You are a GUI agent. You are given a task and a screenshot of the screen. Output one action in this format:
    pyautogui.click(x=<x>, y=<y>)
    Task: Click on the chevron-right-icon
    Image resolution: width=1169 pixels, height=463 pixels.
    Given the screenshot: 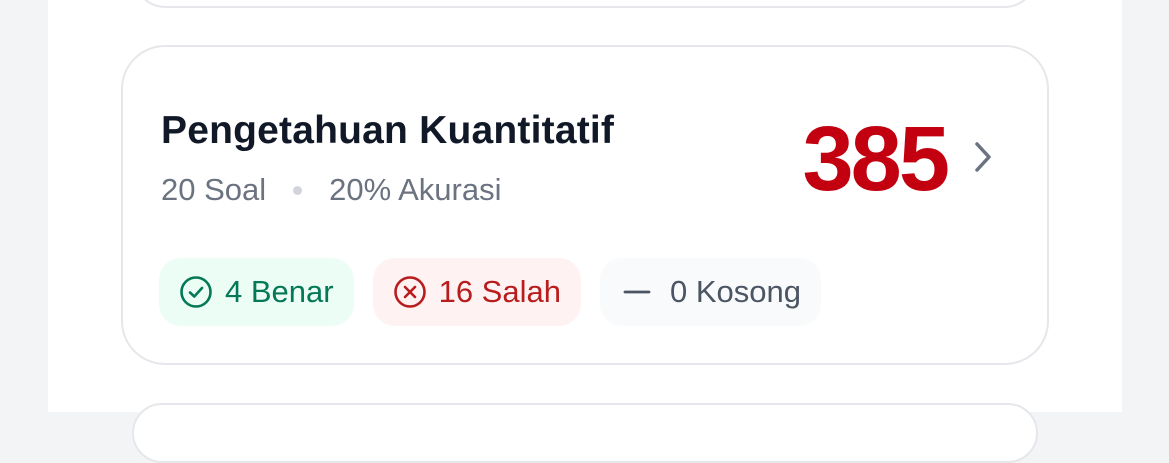 What is the action you would take?
    pyautogui.click(x=983, y=157)
    